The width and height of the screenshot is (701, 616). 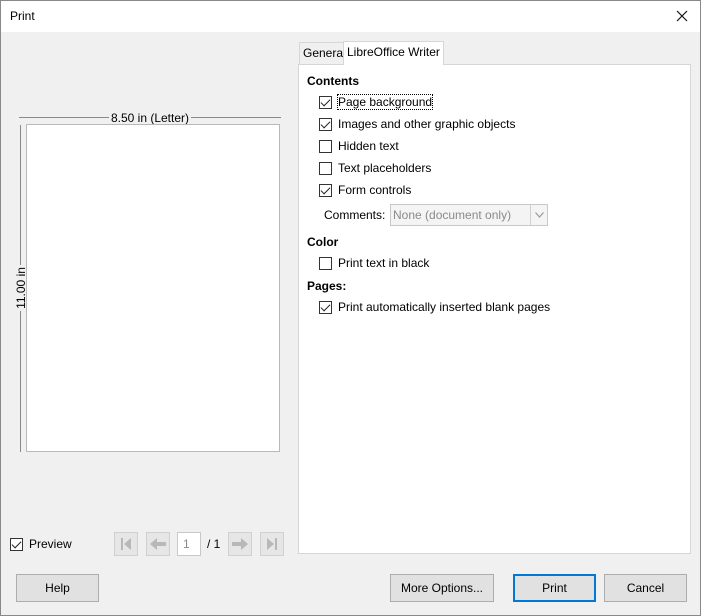 I want to click on print-button: Print, so click(x=554, y=588).